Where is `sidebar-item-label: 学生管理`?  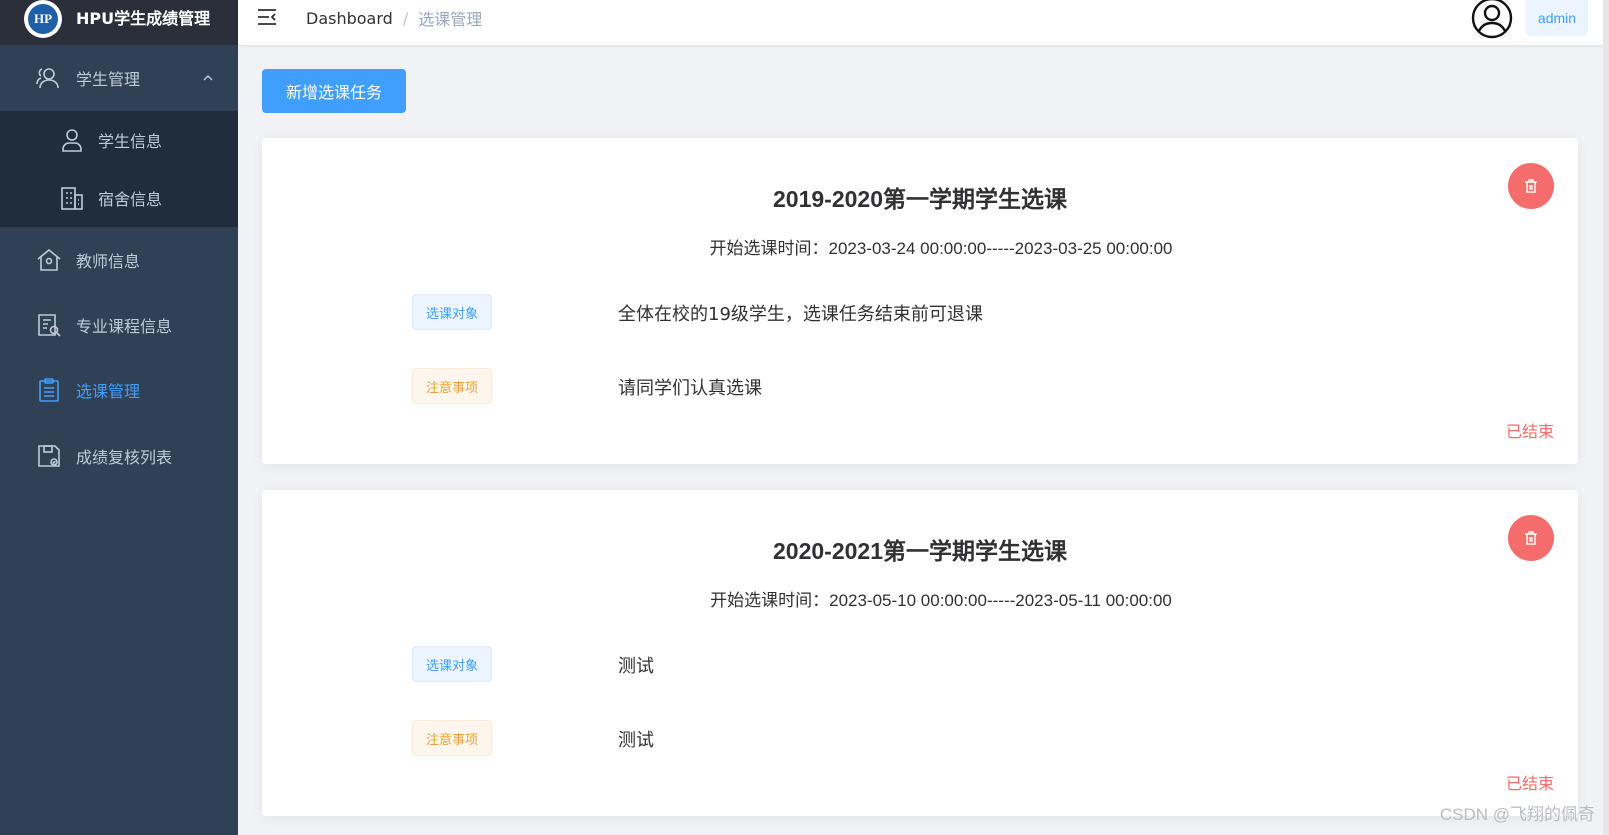
sidebar-item-label: 学生管理 is located at coordinates (108, 79).